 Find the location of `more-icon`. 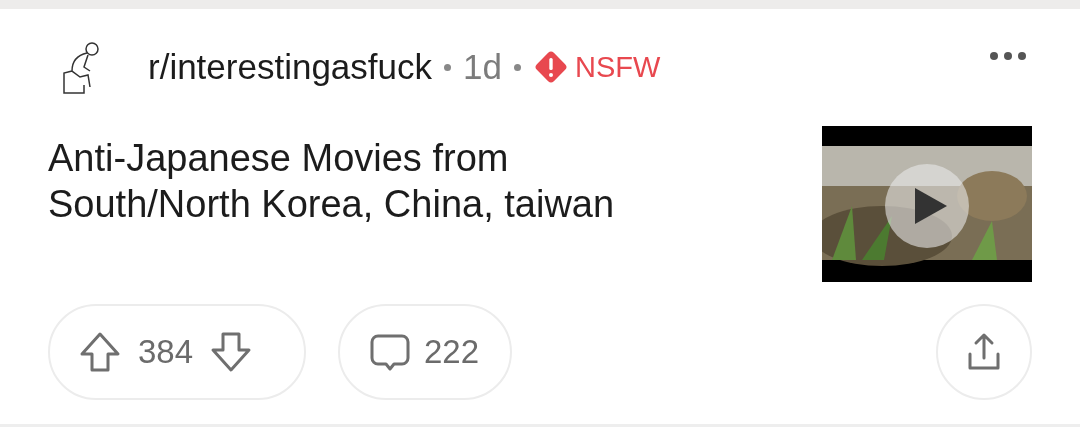

more-icon is located at coordinates (1008, 56).